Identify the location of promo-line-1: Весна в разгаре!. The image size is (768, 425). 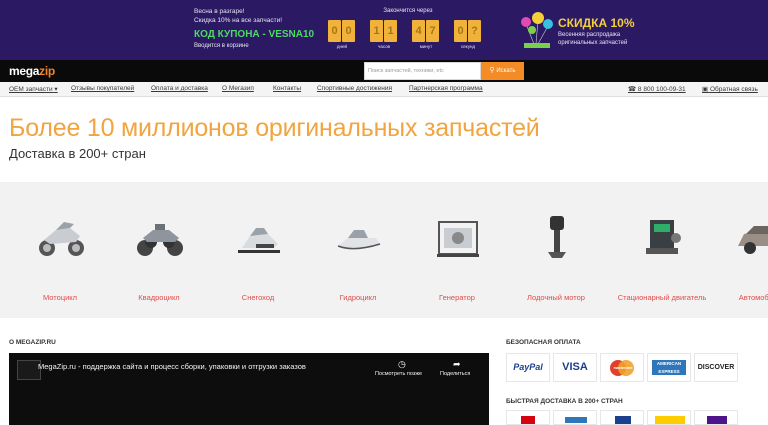
(219, 11).